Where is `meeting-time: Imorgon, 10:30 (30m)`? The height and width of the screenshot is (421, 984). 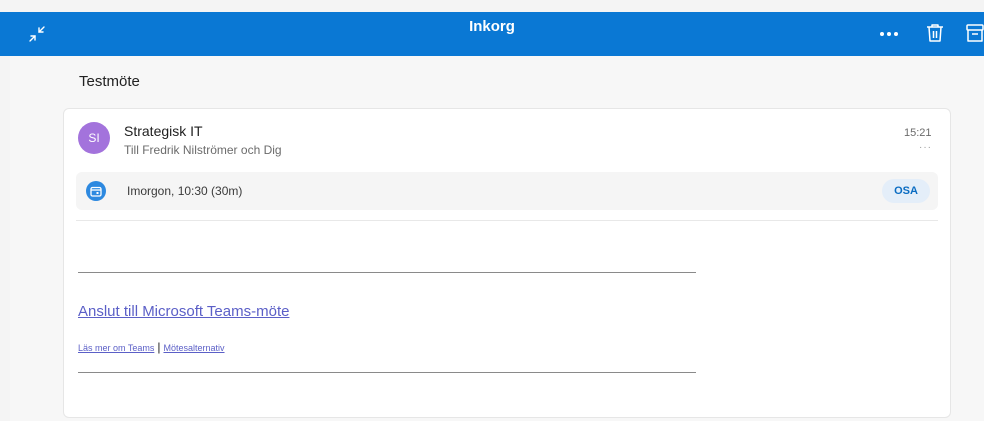 meeting-time: Imorgon, 10:30 (30m) is located at coordinates (185, 191).